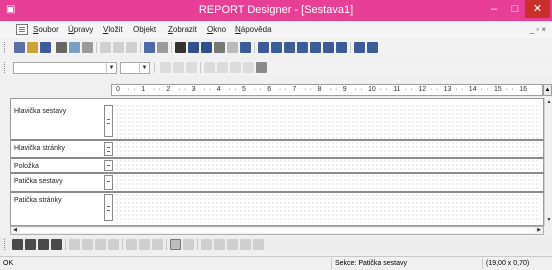  I want to click on font-size-select: ▼, so click(135, 68).